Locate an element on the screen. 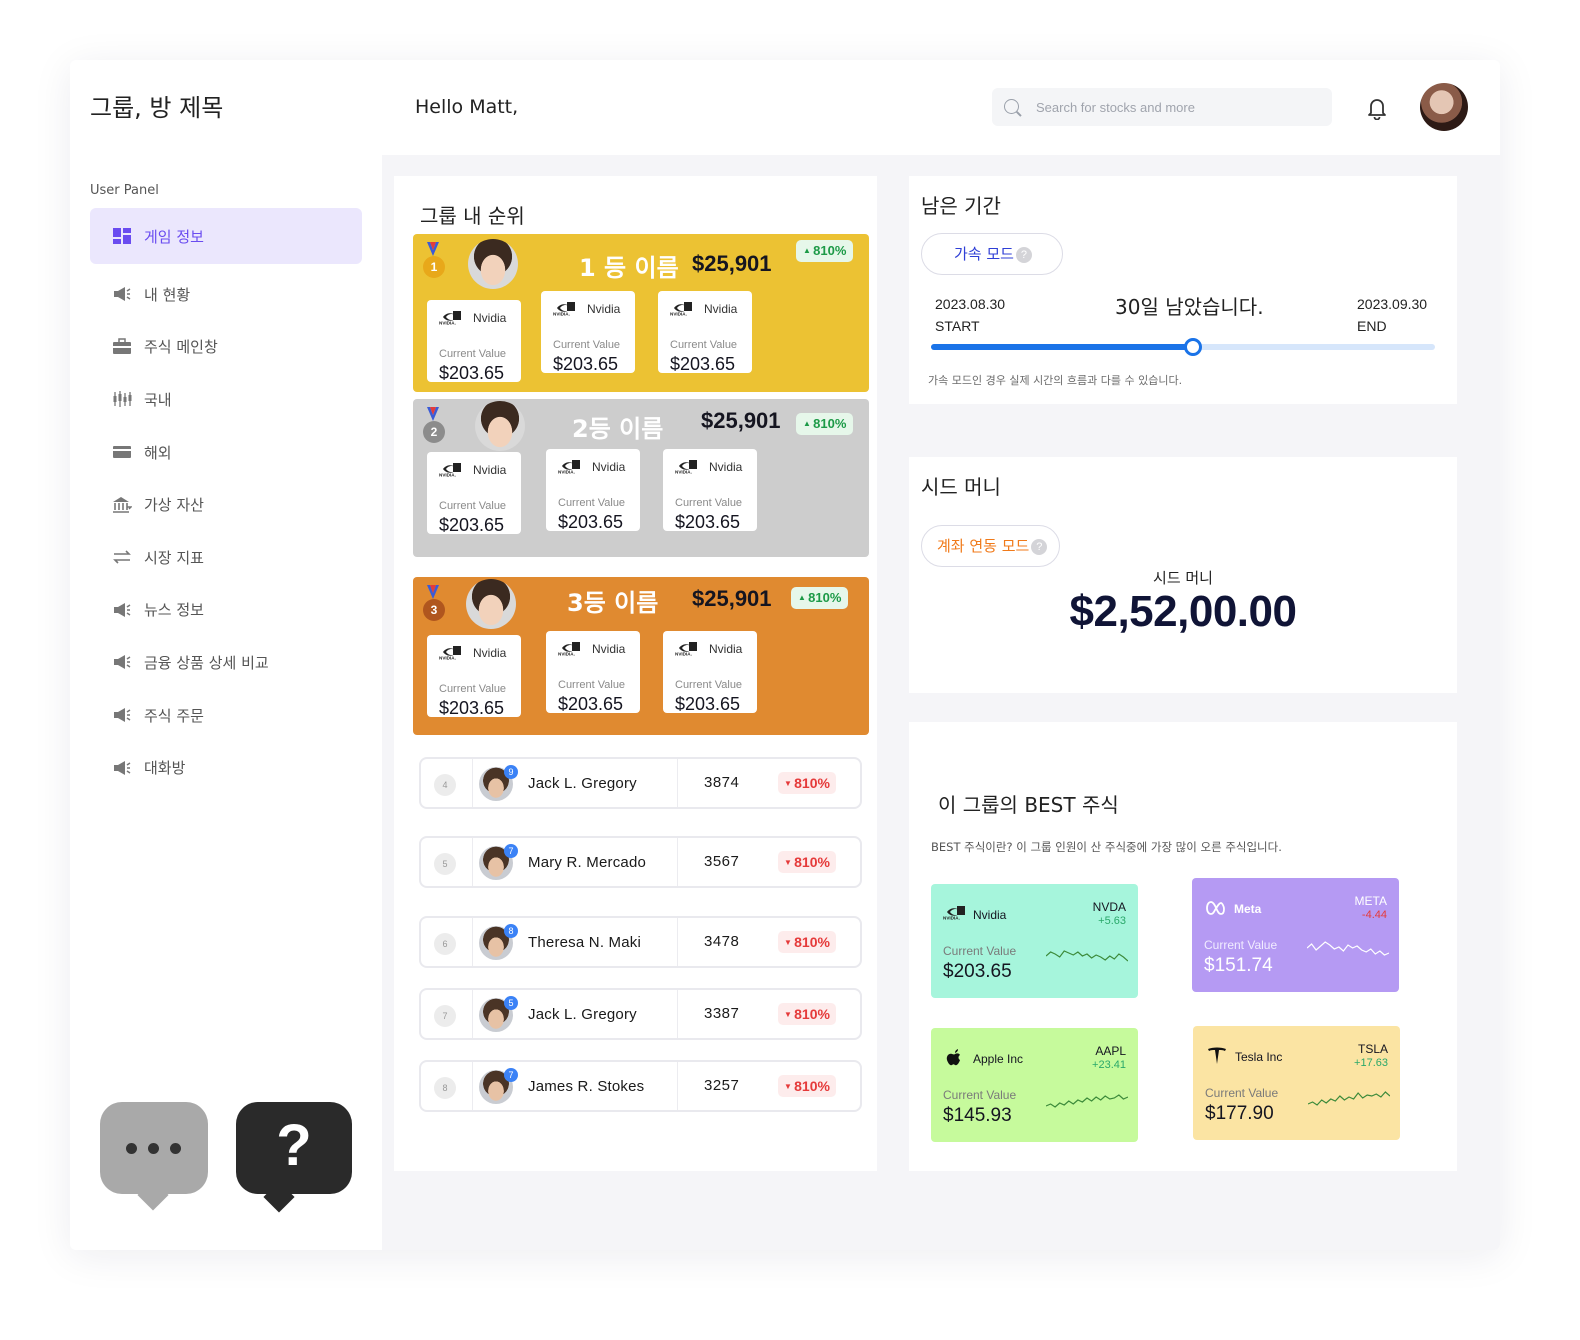  stock-change: -4.44 is located at coordinates (1374, 915).